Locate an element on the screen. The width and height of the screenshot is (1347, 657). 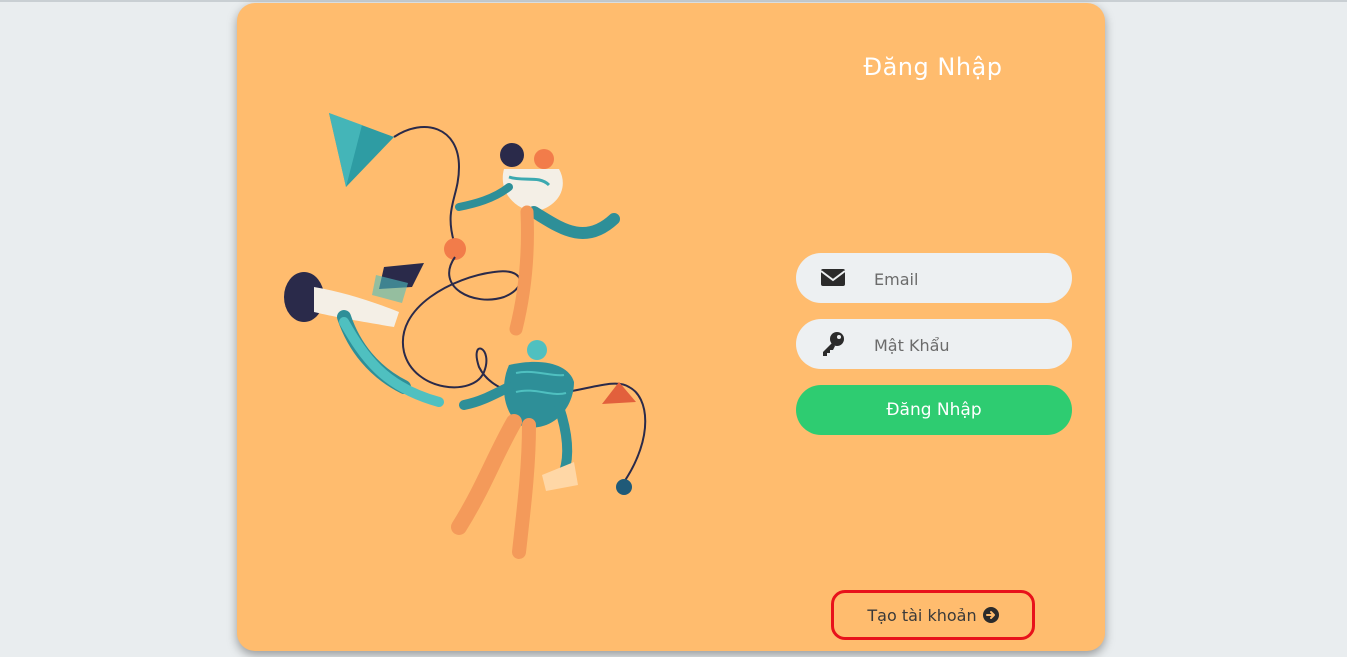
login-title: Đăng Nhập is located at coordinates (933, 67).